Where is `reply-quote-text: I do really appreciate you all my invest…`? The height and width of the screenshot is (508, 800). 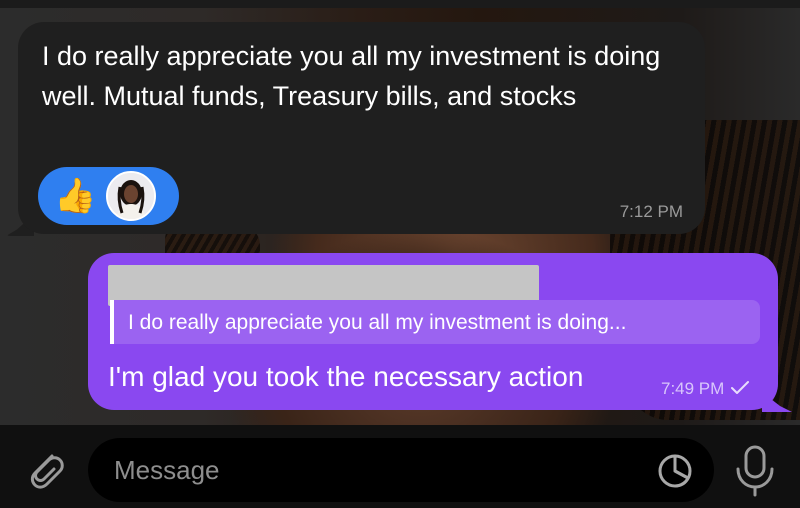 reply-quote-text: I do really appreciate you all my invest… is located at coordinates (377, 322).